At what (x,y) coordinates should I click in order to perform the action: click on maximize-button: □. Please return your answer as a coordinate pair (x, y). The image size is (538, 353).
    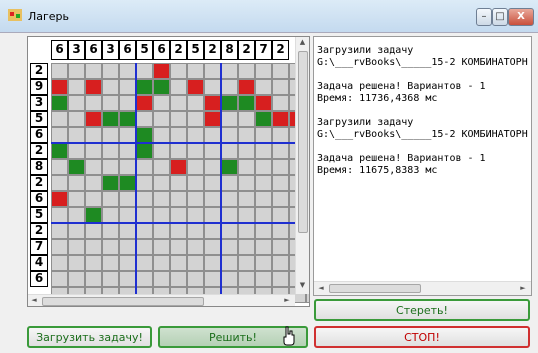
    Looking at the image, I should click on (500, 17).